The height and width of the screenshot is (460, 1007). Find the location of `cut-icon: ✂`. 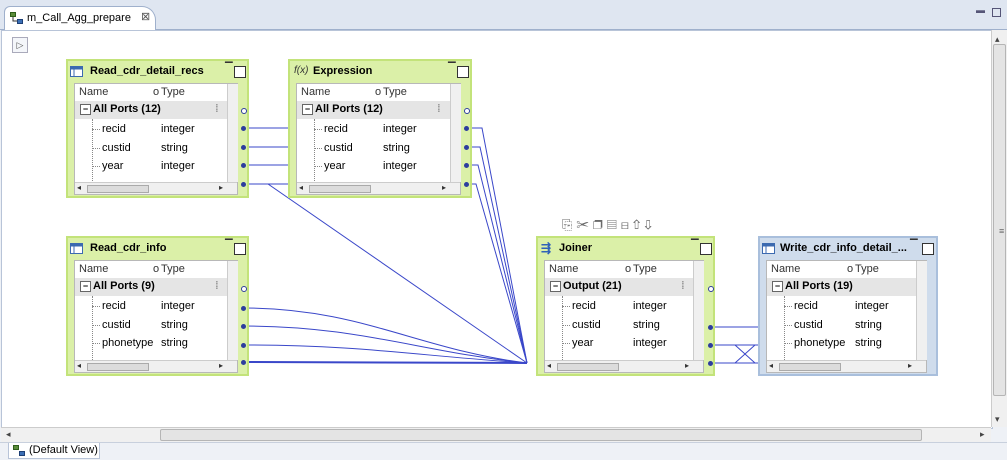

cut-icon: ✂ is located at coordinates (584, 224).